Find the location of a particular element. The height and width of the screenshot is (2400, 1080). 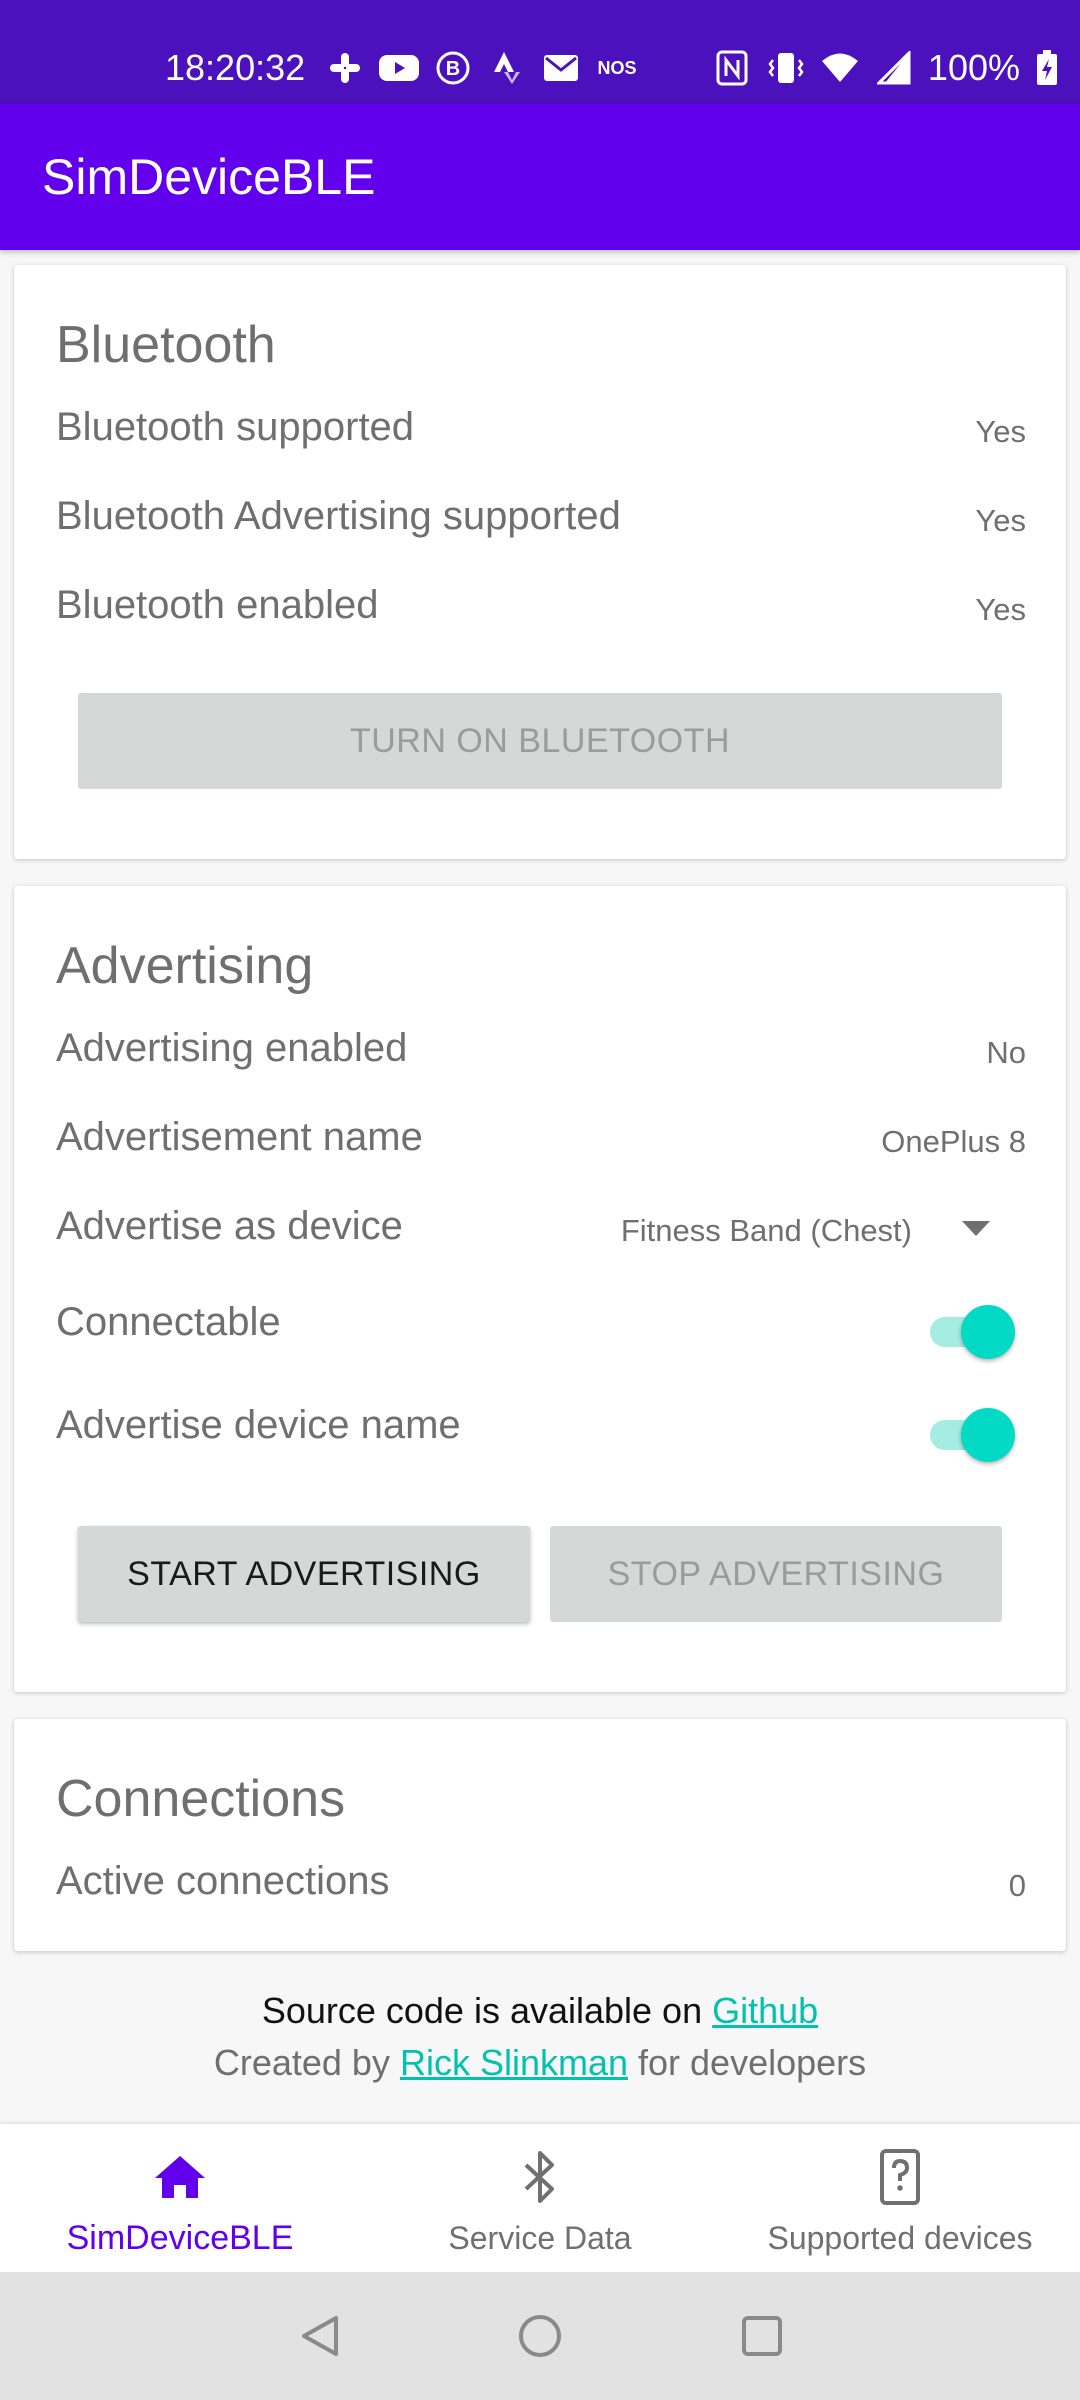

advertising-enabled-value: No is located at coordinates (1006, 1052).